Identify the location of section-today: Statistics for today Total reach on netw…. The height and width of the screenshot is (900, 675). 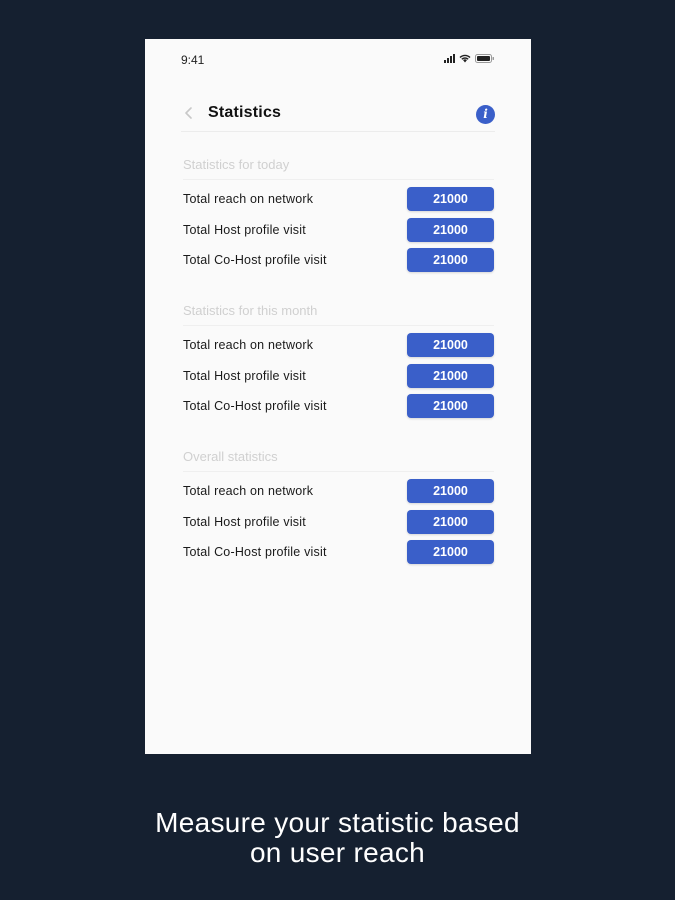
(338, 217).